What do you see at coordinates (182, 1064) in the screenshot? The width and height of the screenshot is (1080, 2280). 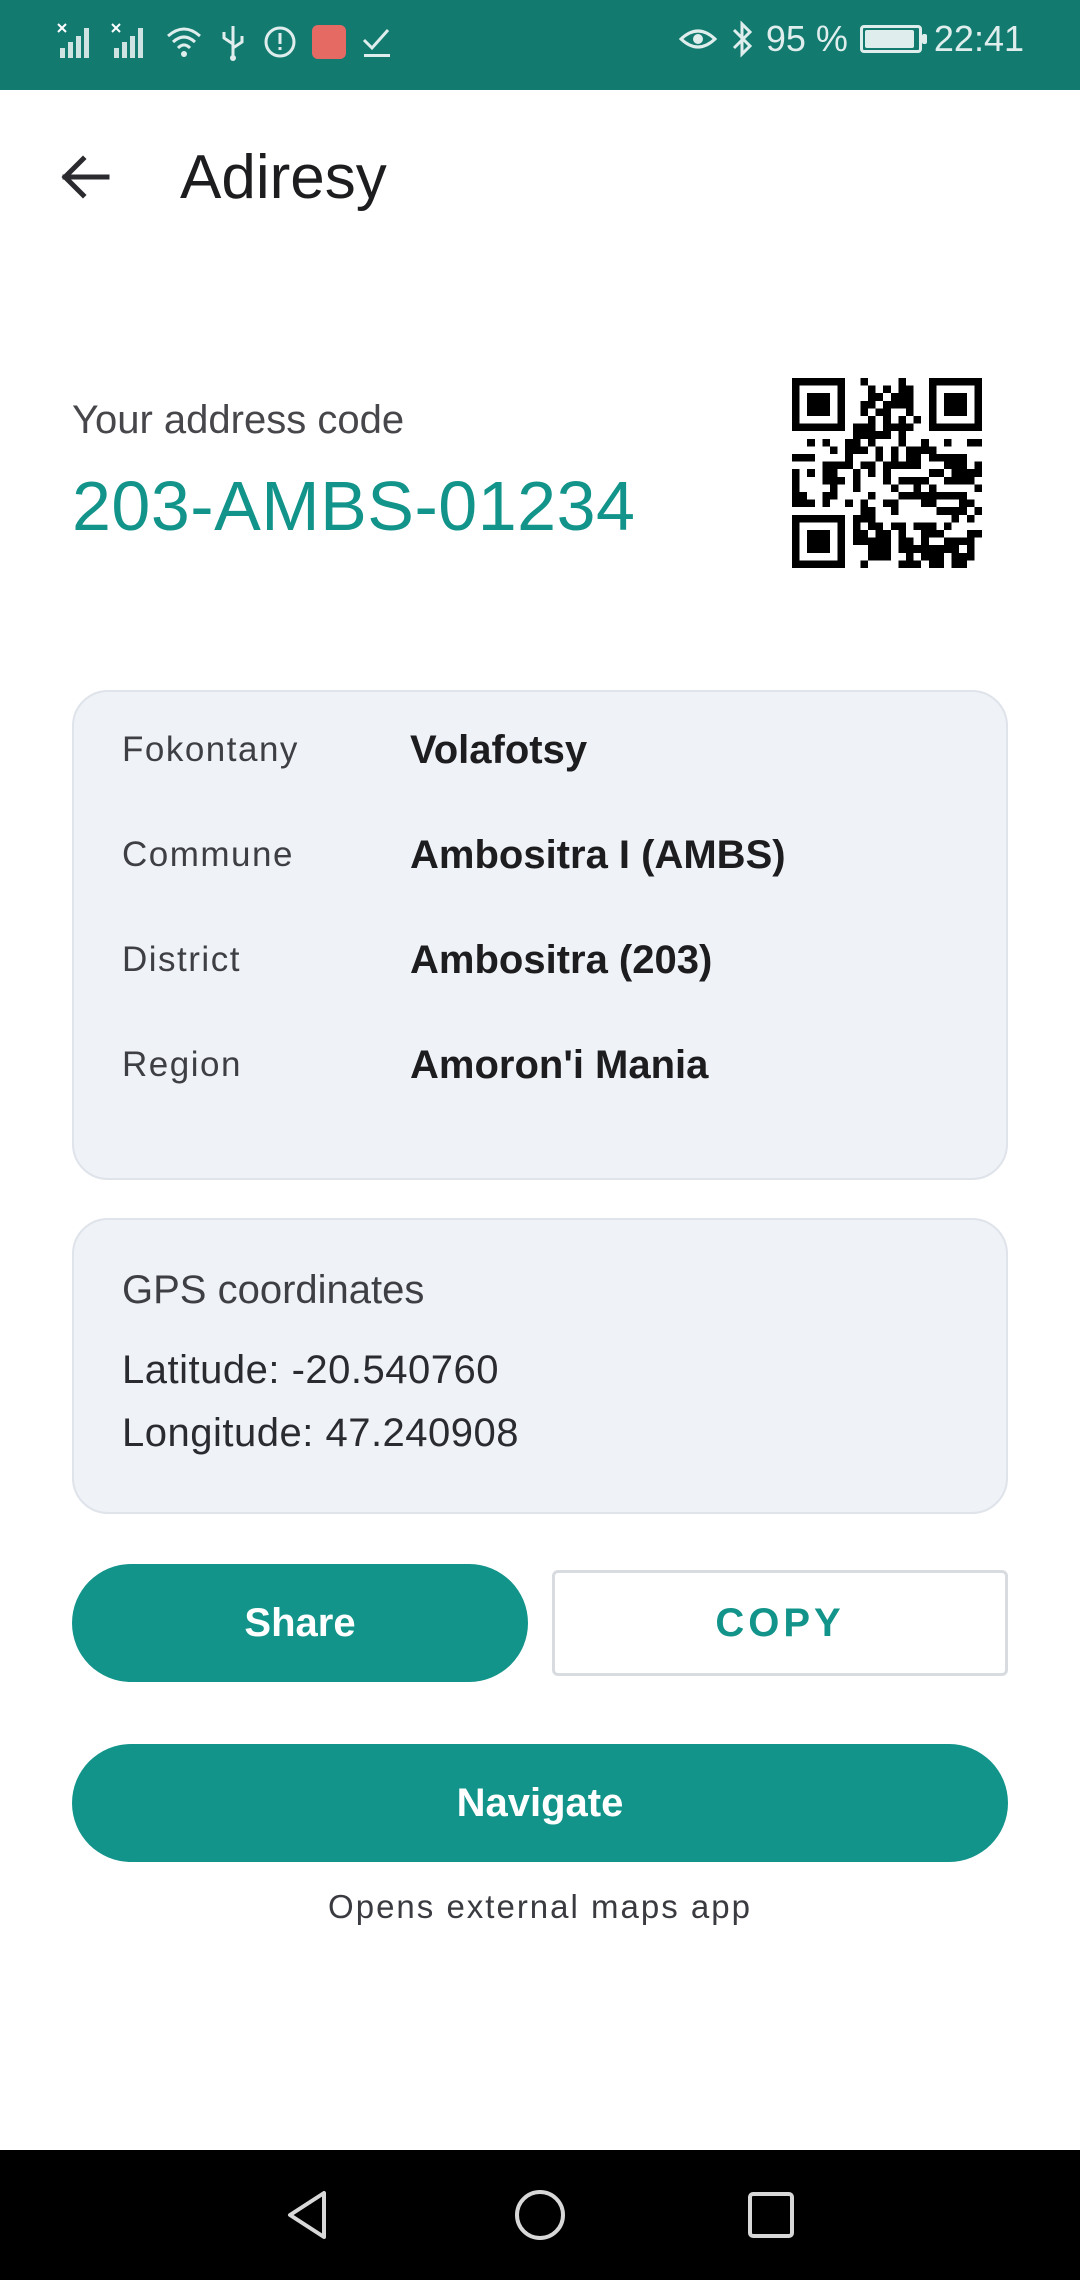 I see `detail-label: Region` at bounding box center [182, 1064].